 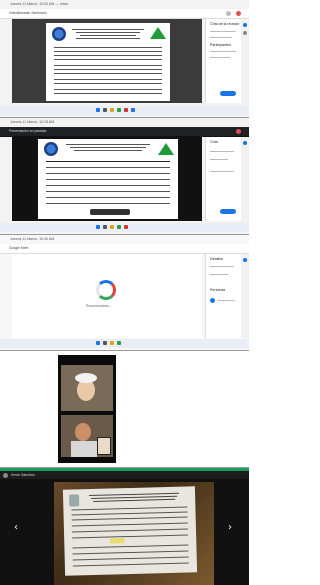 I want to click on window-title-bar: Presentación en pantalla, so click(x=124, y=132).